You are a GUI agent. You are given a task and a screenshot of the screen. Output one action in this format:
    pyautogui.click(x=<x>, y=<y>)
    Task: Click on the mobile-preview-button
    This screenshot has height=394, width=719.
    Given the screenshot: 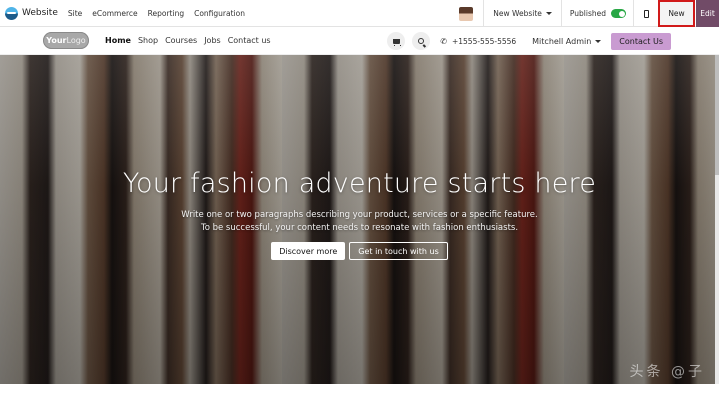 What is the action you would take?
    pyautogui.click(x=646, y=13)
    